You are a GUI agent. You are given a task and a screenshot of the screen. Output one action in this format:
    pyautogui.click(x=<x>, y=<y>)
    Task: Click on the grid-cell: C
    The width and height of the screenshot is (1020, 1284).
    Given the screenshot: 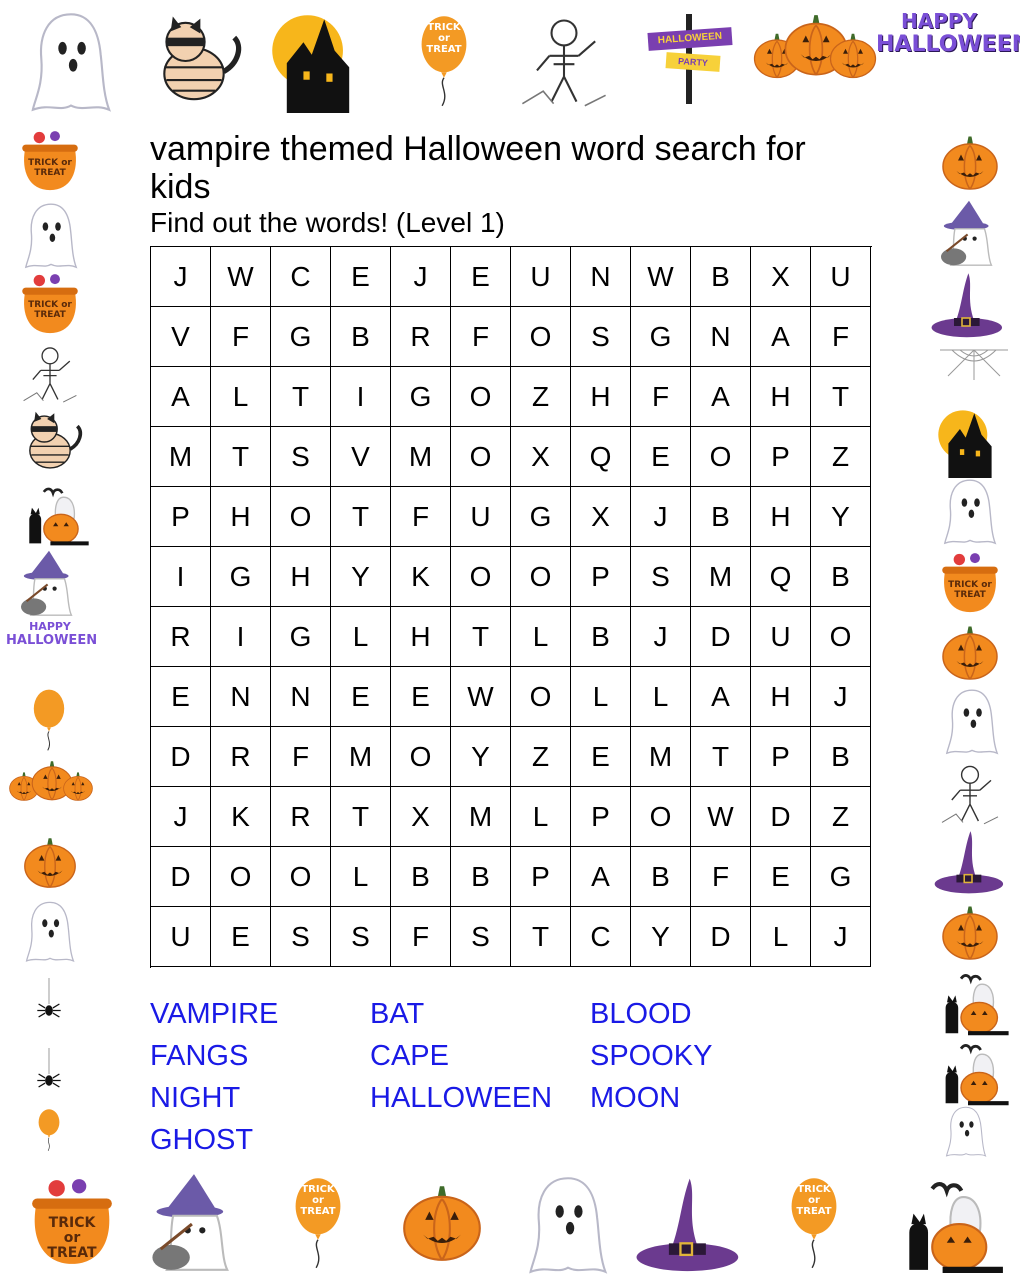 What is the action you would take?
    pyautogui.click(x=301, y=277)
    